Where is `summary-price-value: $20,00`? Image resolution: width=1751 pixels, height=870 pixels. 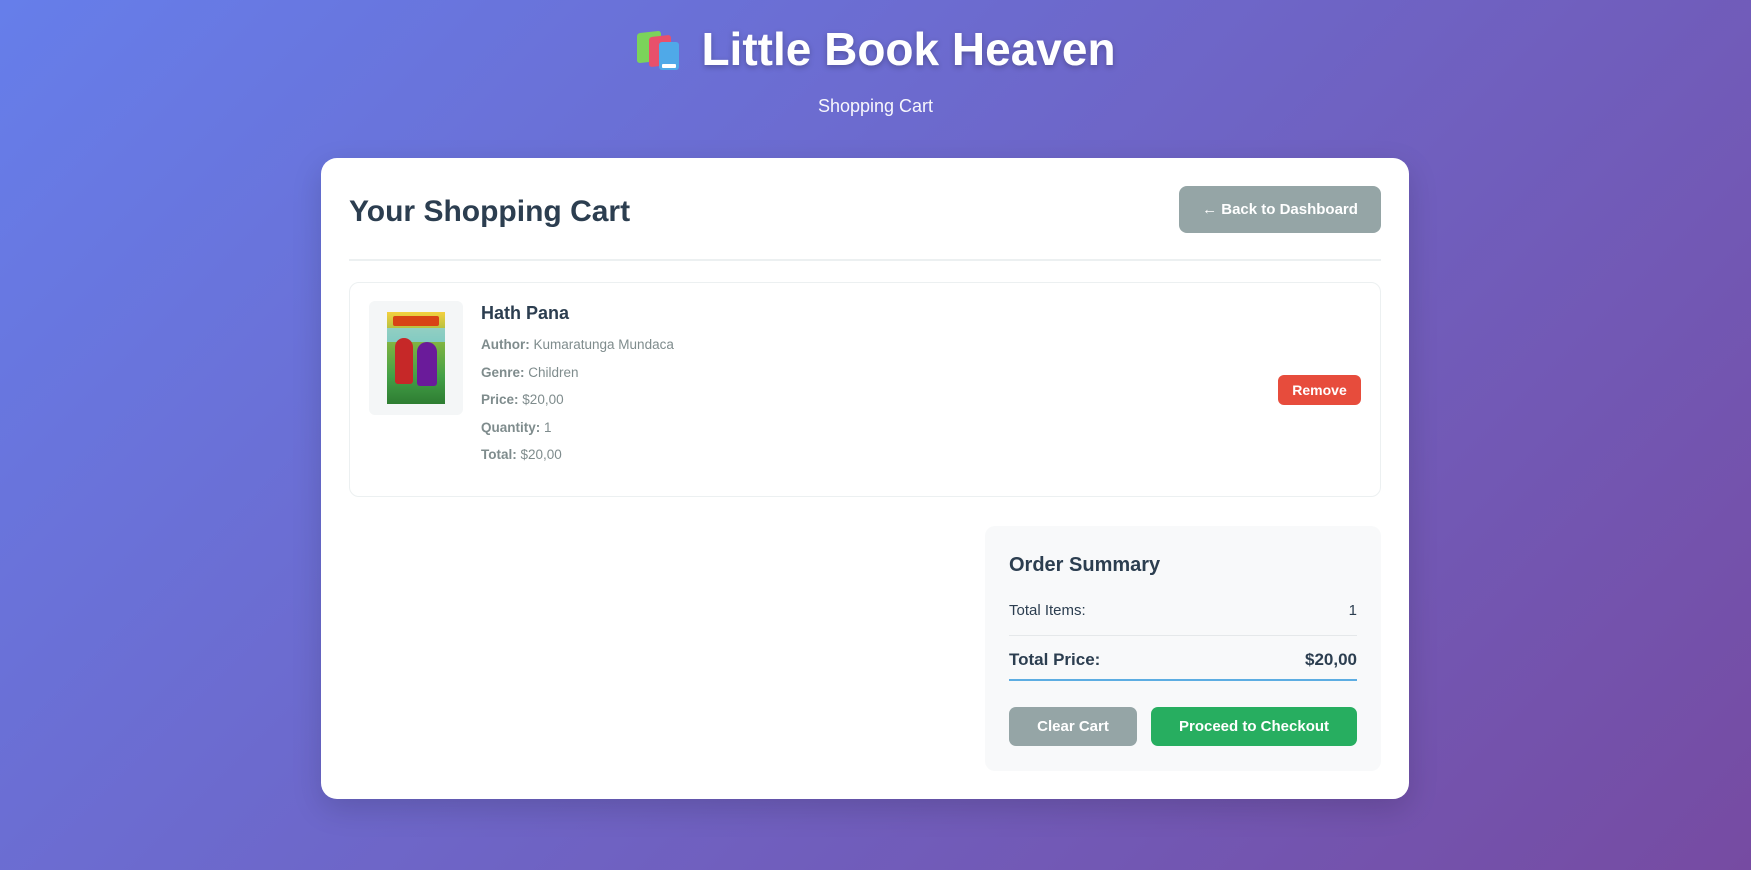
summary-price-value: $20,00 is located at coordinates (1331, 659).